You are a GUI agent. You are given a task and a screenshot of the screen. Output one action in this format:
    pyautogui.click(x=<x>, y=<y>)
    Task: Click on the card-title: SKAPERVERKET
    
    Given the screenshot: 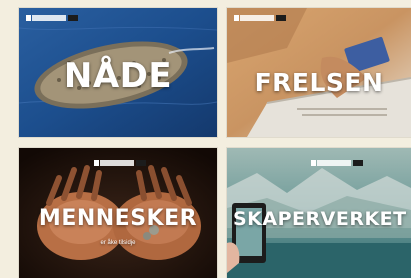 What is the action you would take?
    pyautogui.click(x=320, y=219)
    